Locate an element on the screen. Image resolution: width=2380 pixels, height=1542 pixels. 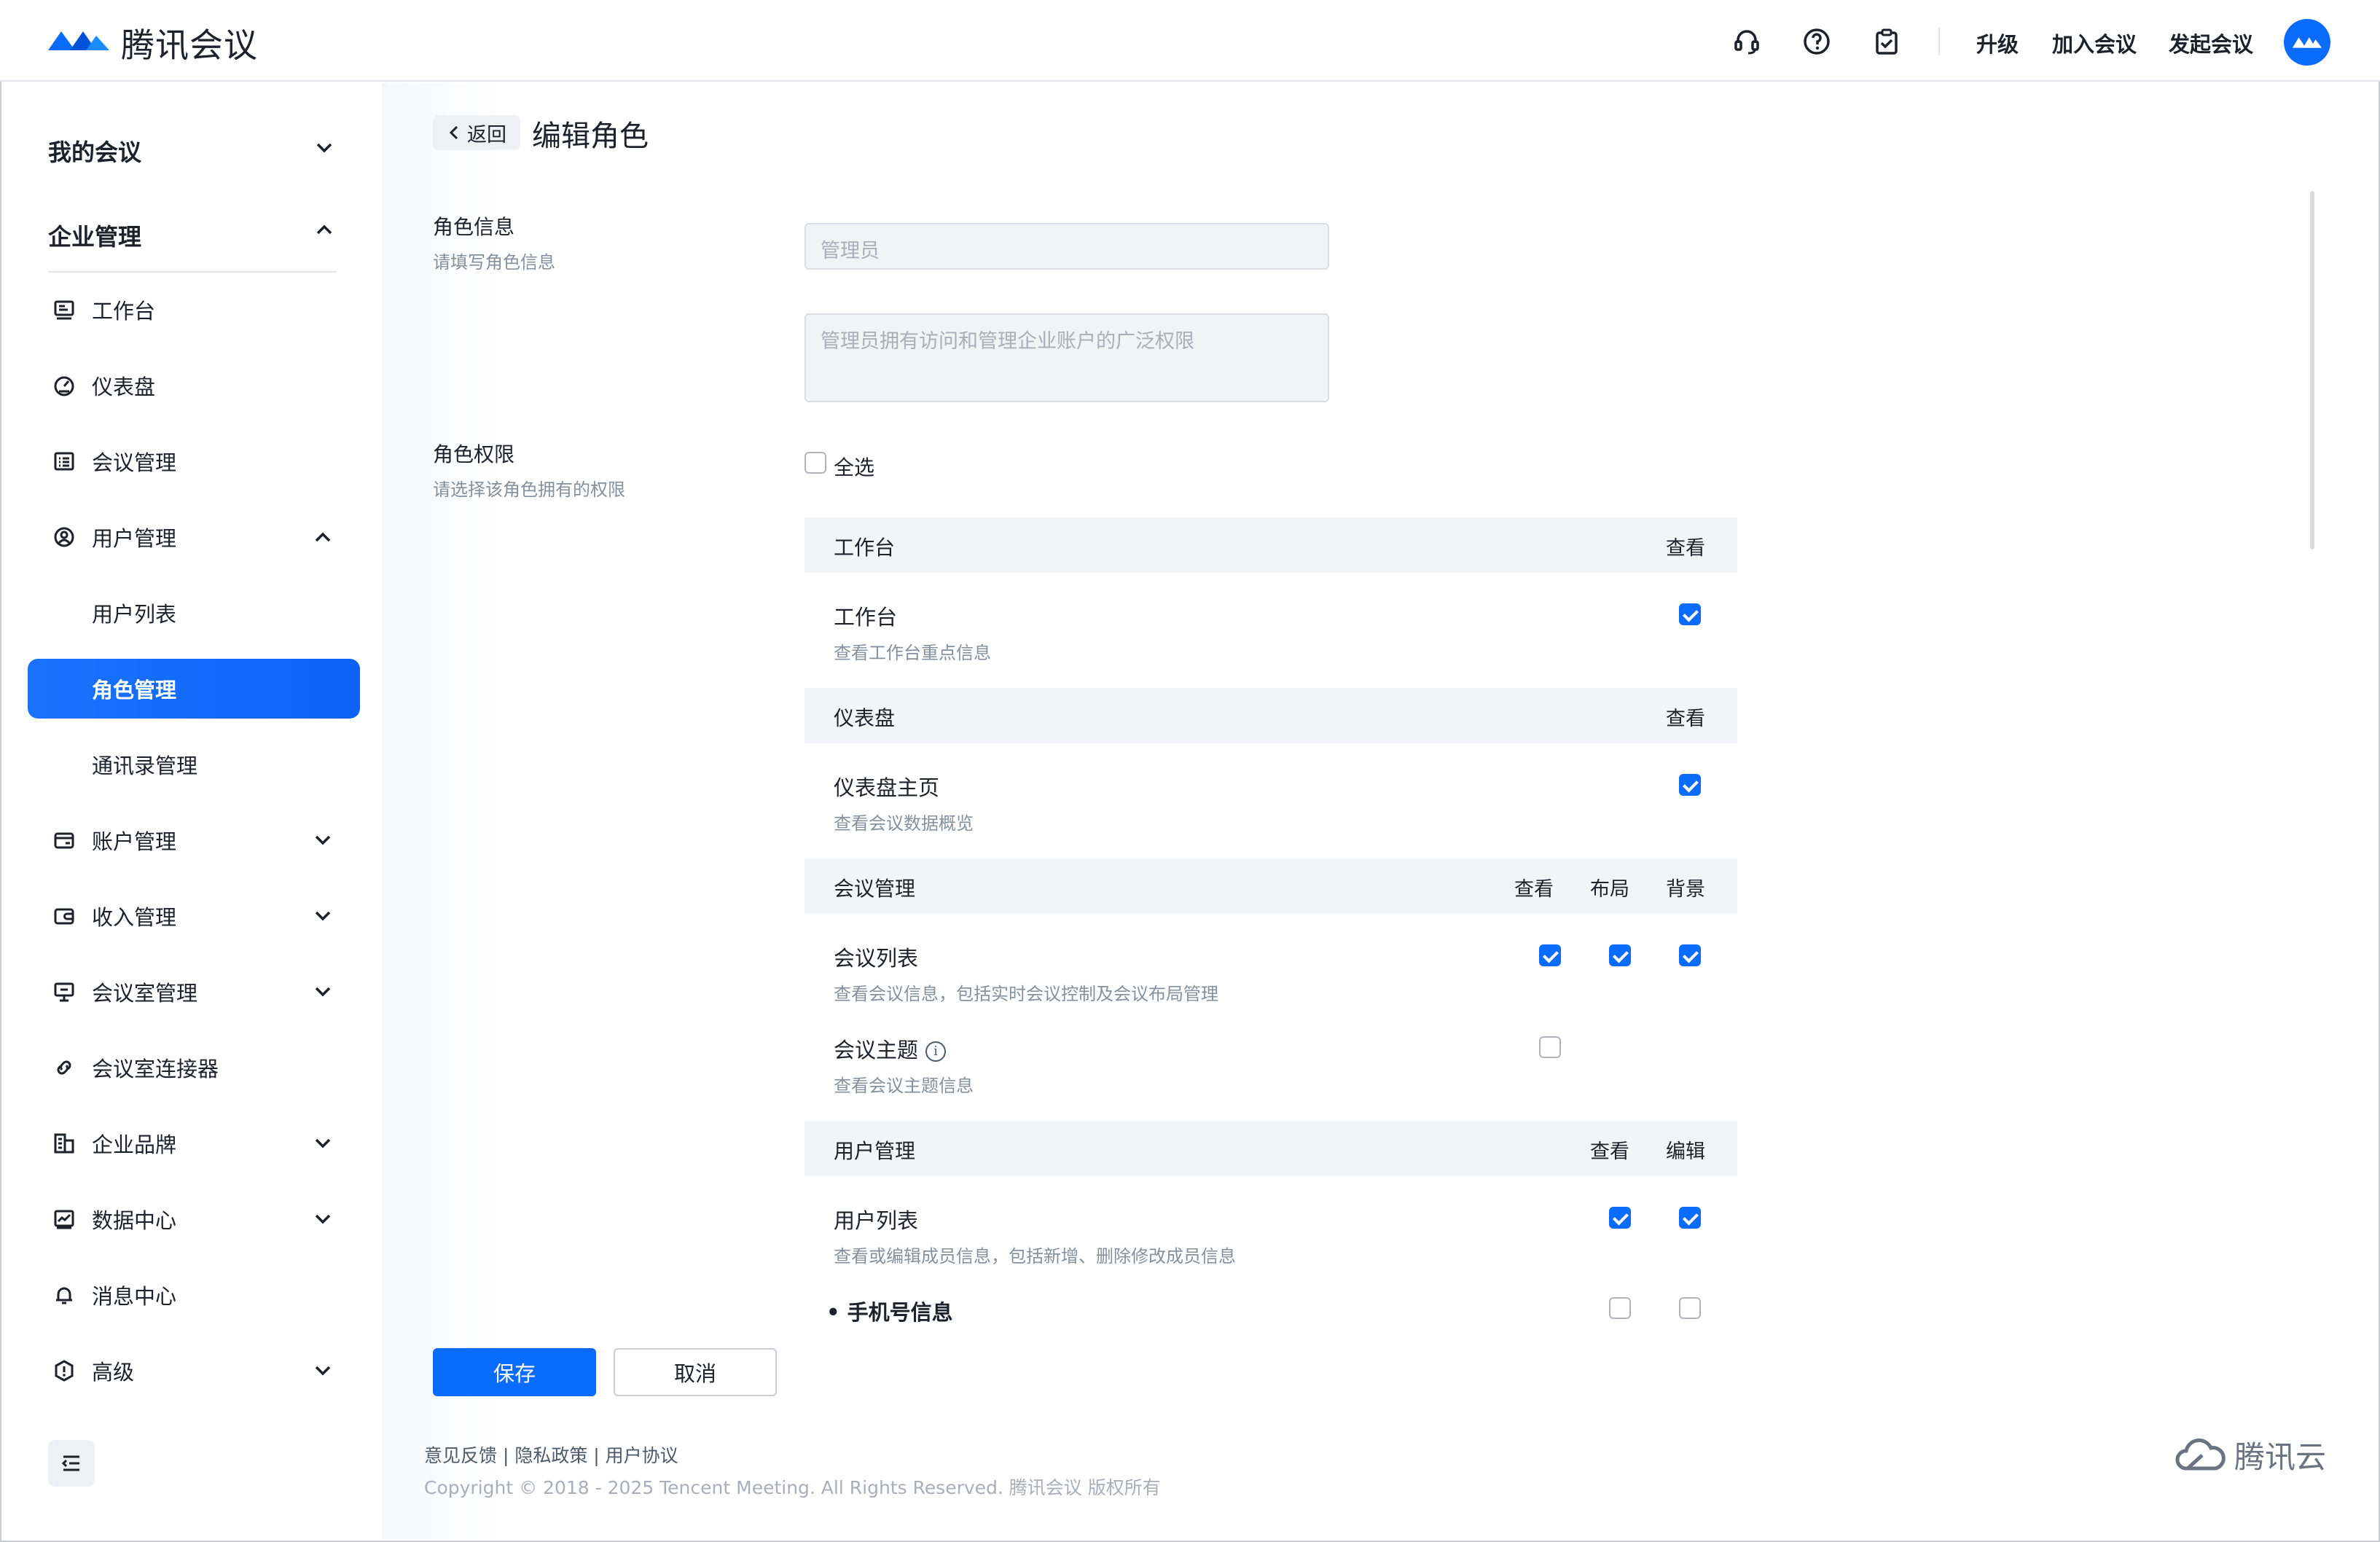
perm-col-layout: 布局 is located at coordinates (1610, 889).